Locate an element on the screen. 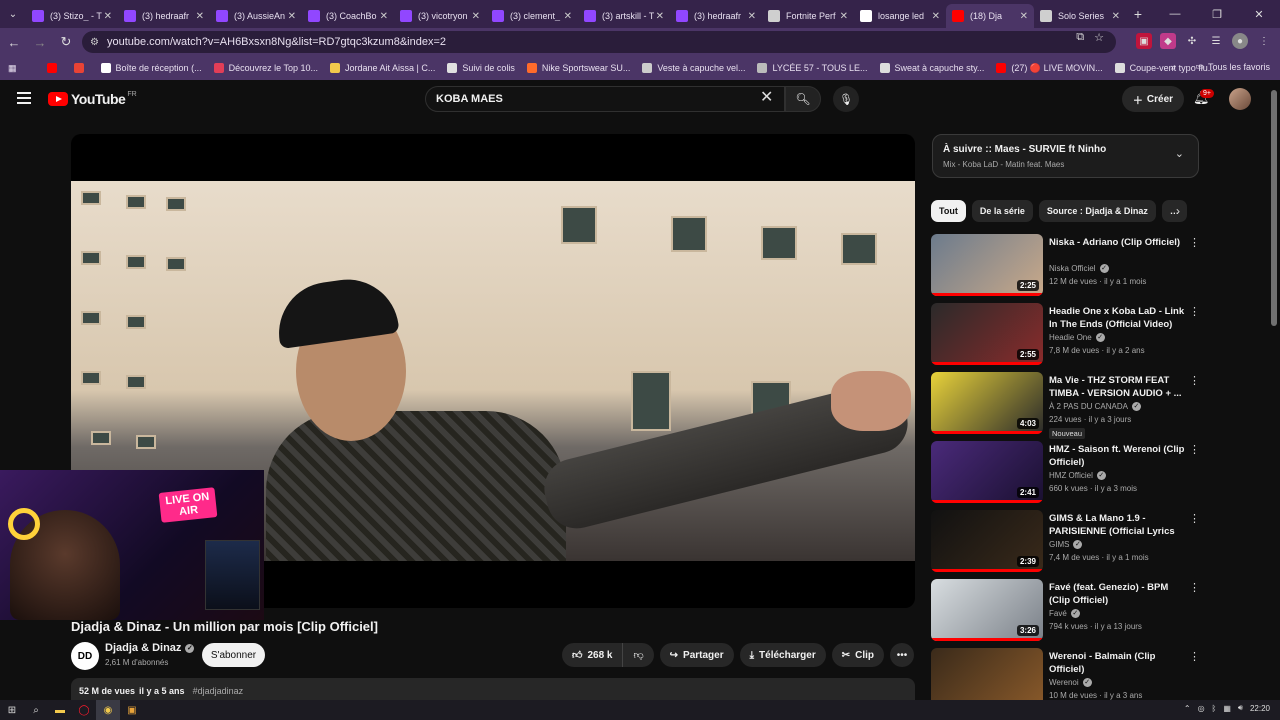 This screenshot has height=720, width=1280. forward-icon: → is located at coordinates (40, 42).